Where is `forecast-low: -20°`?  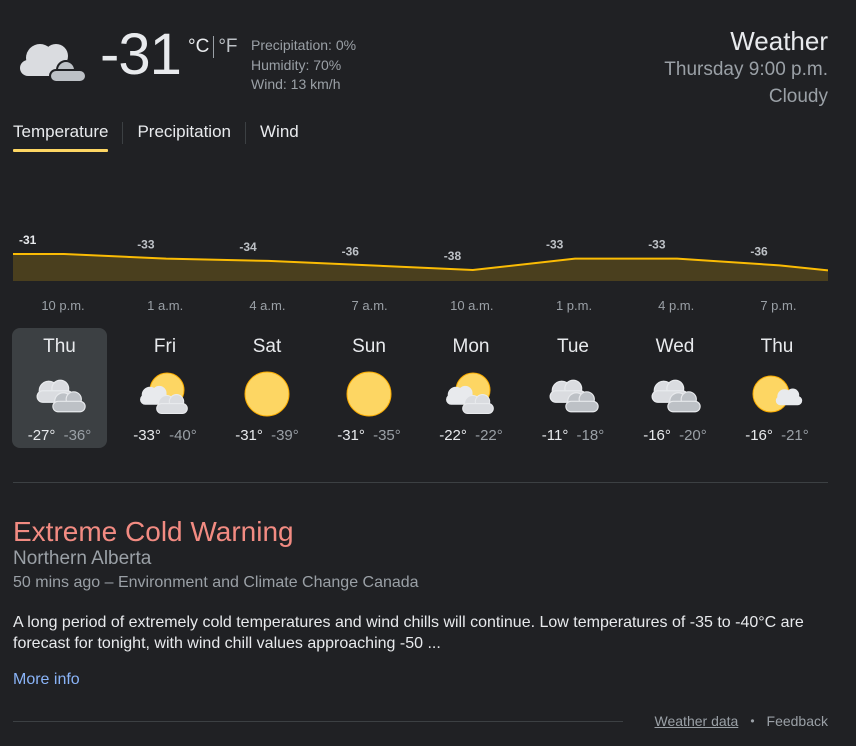
forecast-low: -20° is located at coordinates (693, 435).